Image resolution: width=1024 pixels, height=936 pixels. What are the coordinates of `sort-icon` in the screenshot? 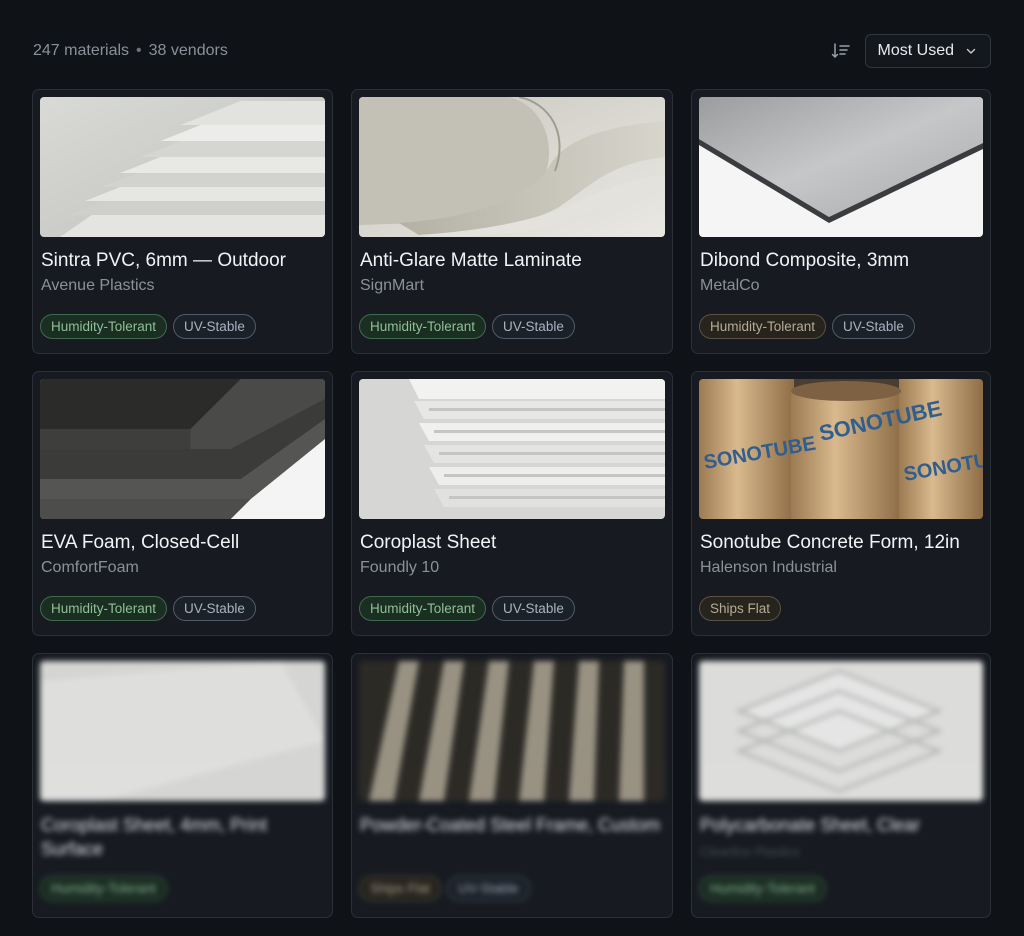 It's located at (841, 51).